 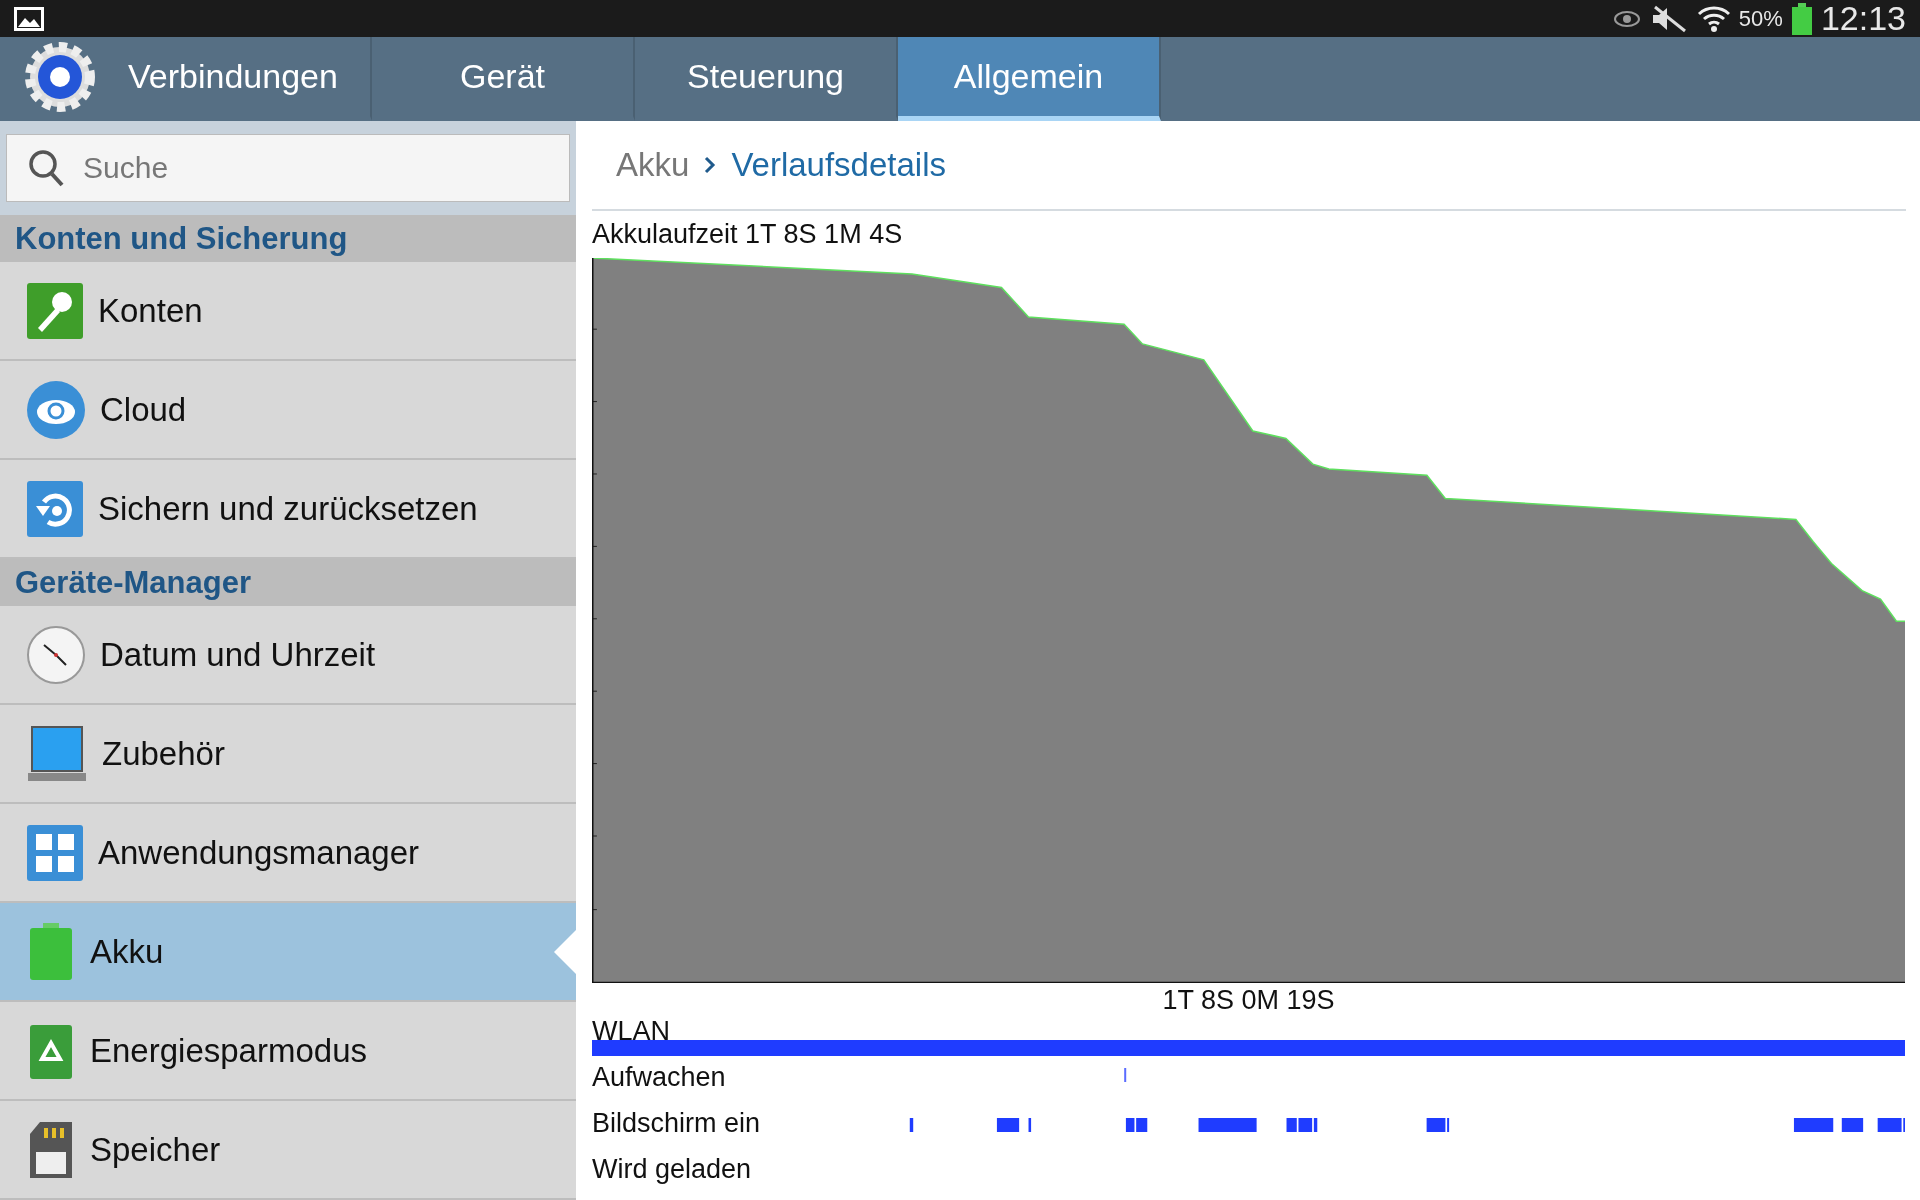 What do you see at coordinates (56, 654) in the screenshot?
I see `clock-icon` at bounding box center [56, 654].